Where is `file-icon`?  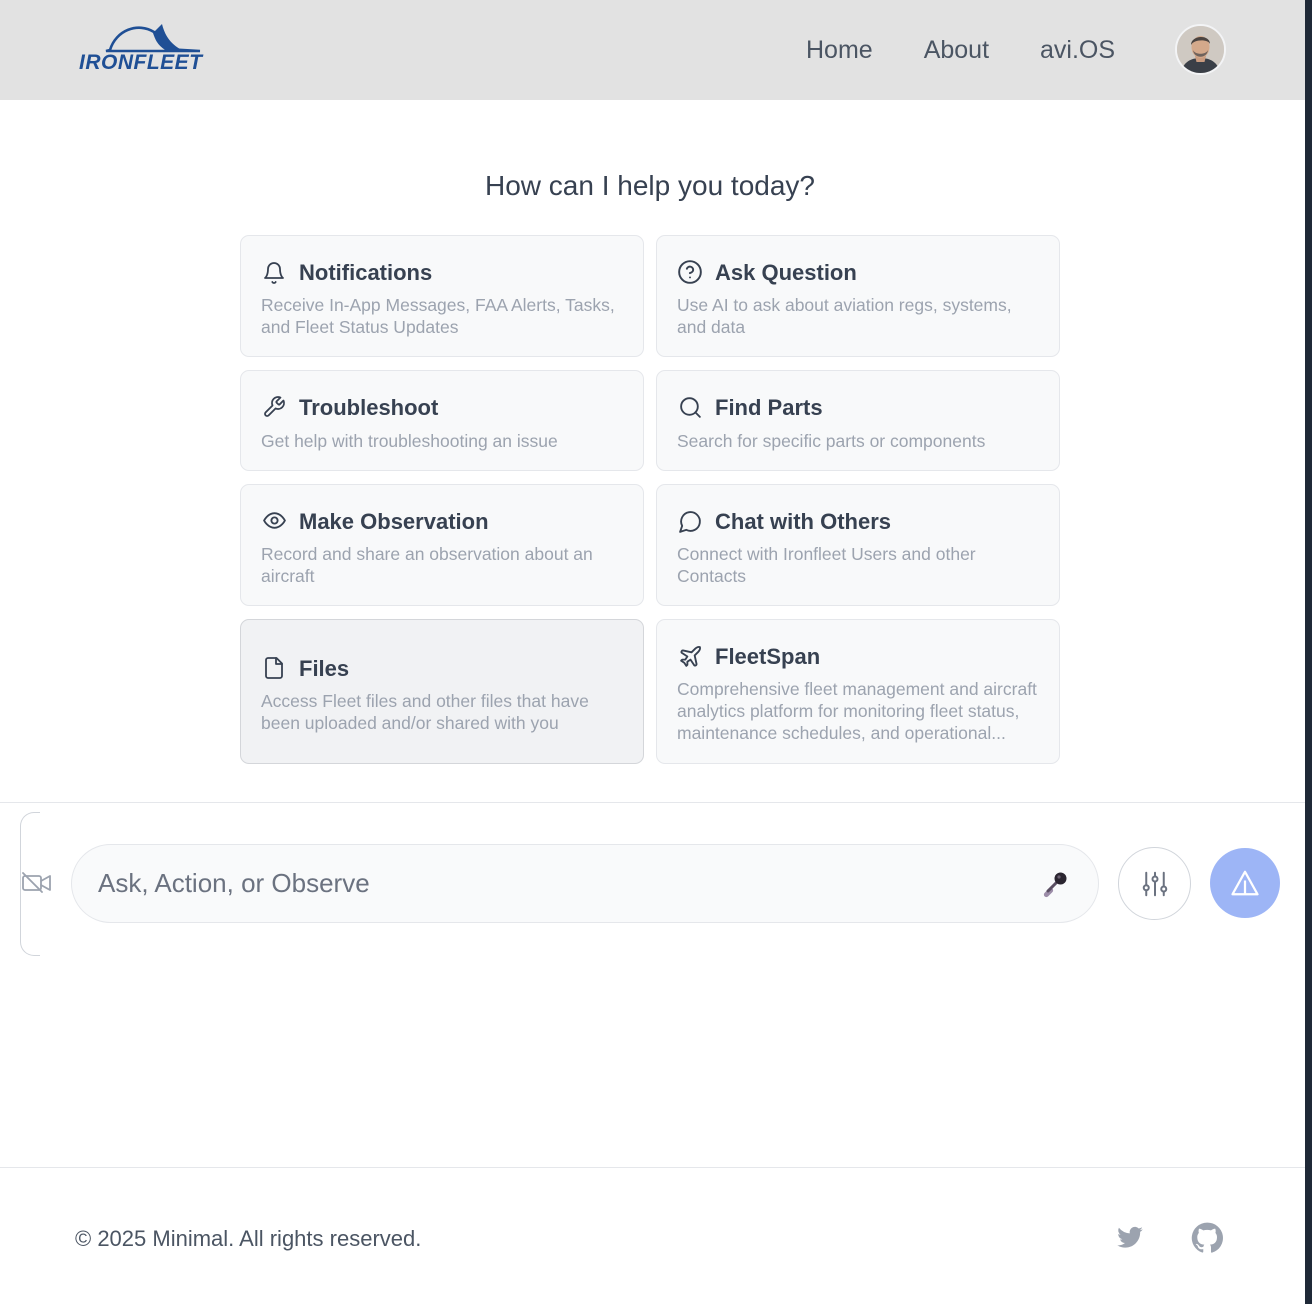
file-icon is located at coordinates (274, 668).